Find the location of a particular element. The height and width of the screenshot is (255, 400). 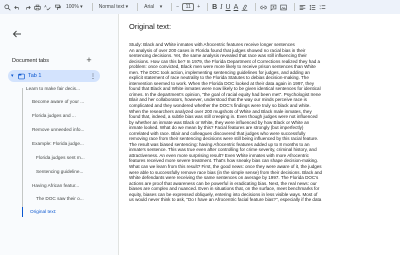

link-icon is located at coordinates (263, 7).